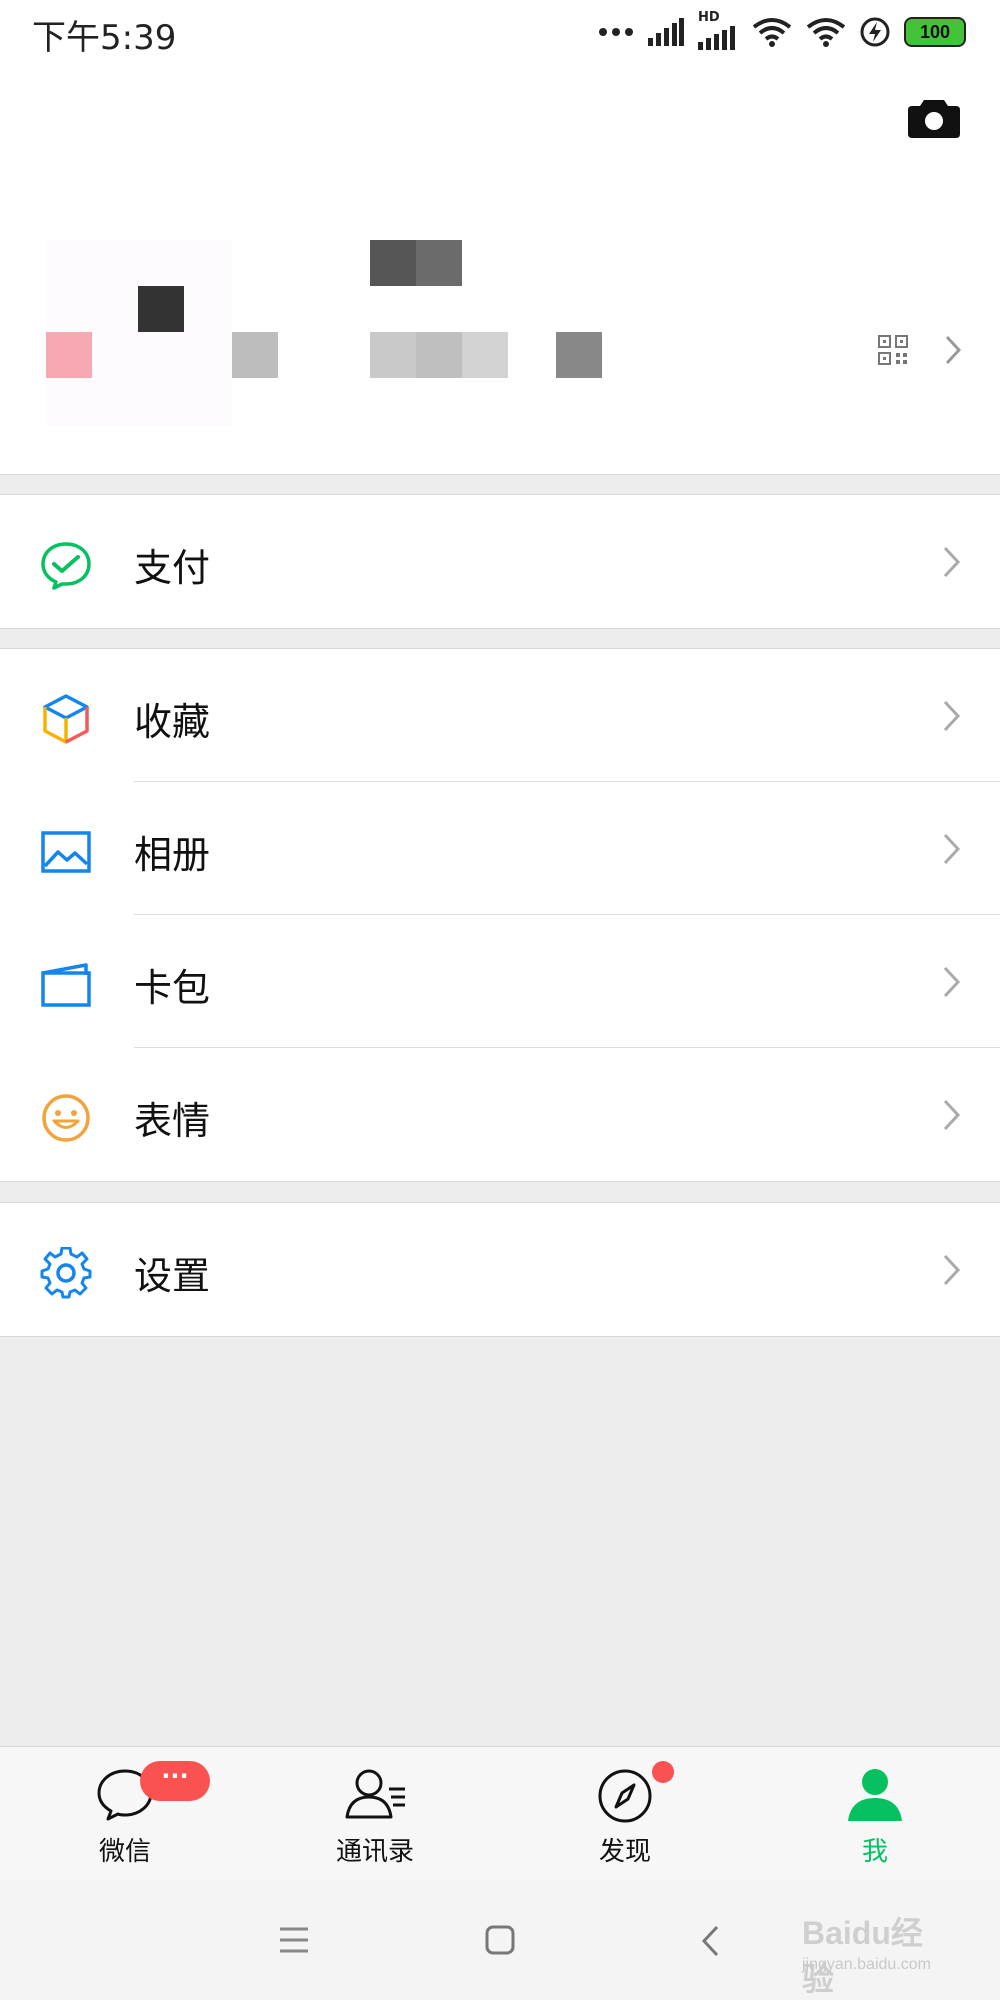 The image size is (1000, 2000). I want to click on card-wallet-icon, so click(66, 985).